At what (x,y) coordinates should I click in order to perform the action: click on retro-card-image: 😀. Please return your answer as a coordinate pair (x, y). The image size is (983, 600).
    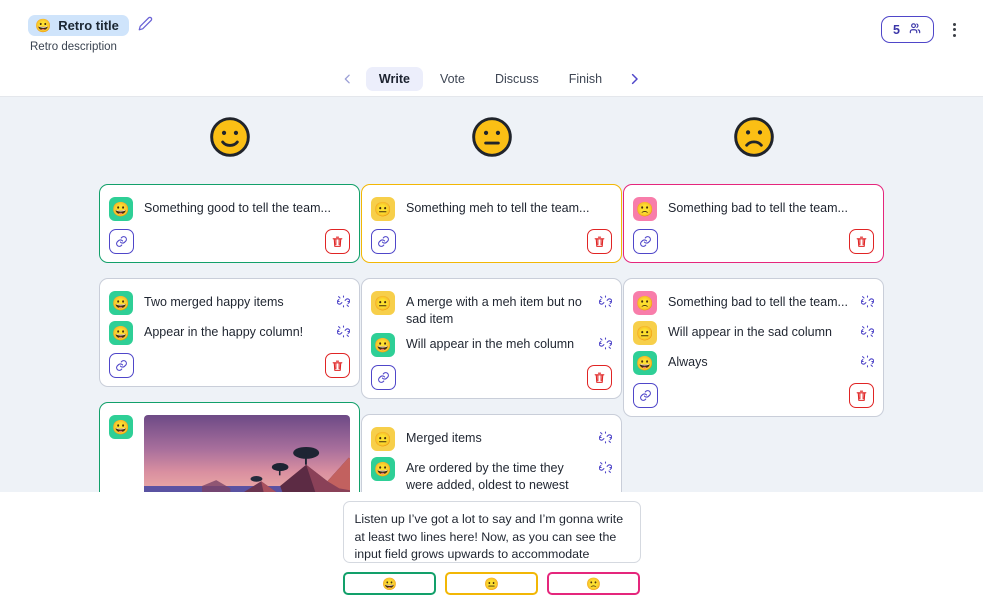
    Looking at the image, I should click on (229, 447).